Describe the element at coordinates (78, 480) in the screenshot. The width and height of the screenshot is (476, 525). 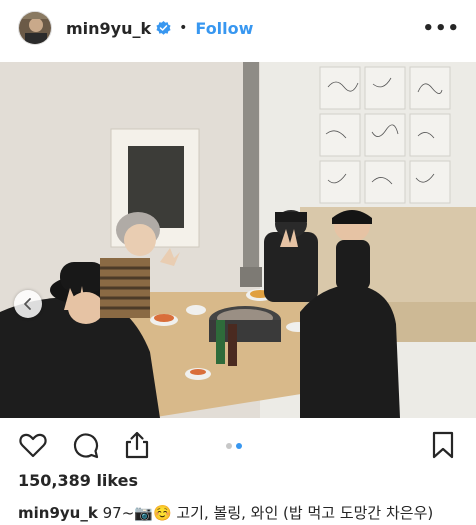
I see `likes-count: 150,389 likes` at that location.